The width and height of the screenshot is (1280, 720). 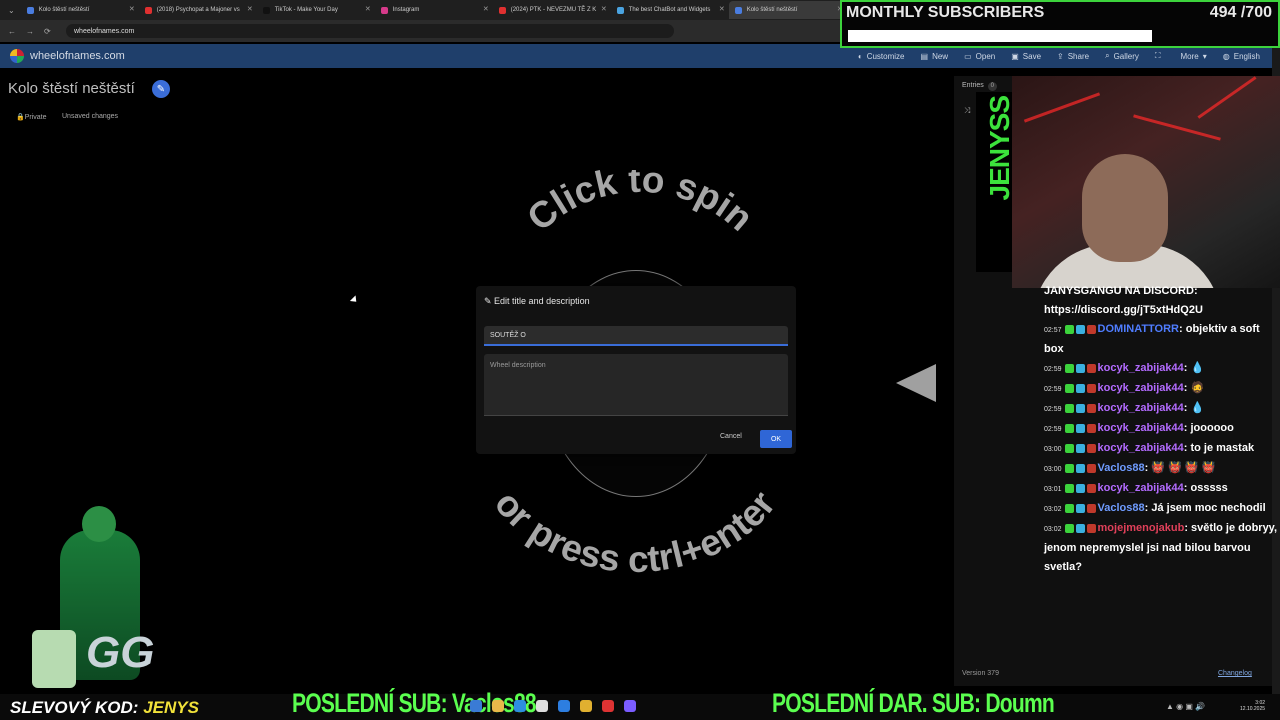 I want to click on cancel-button: Cancel, so click(x=731, y=436).